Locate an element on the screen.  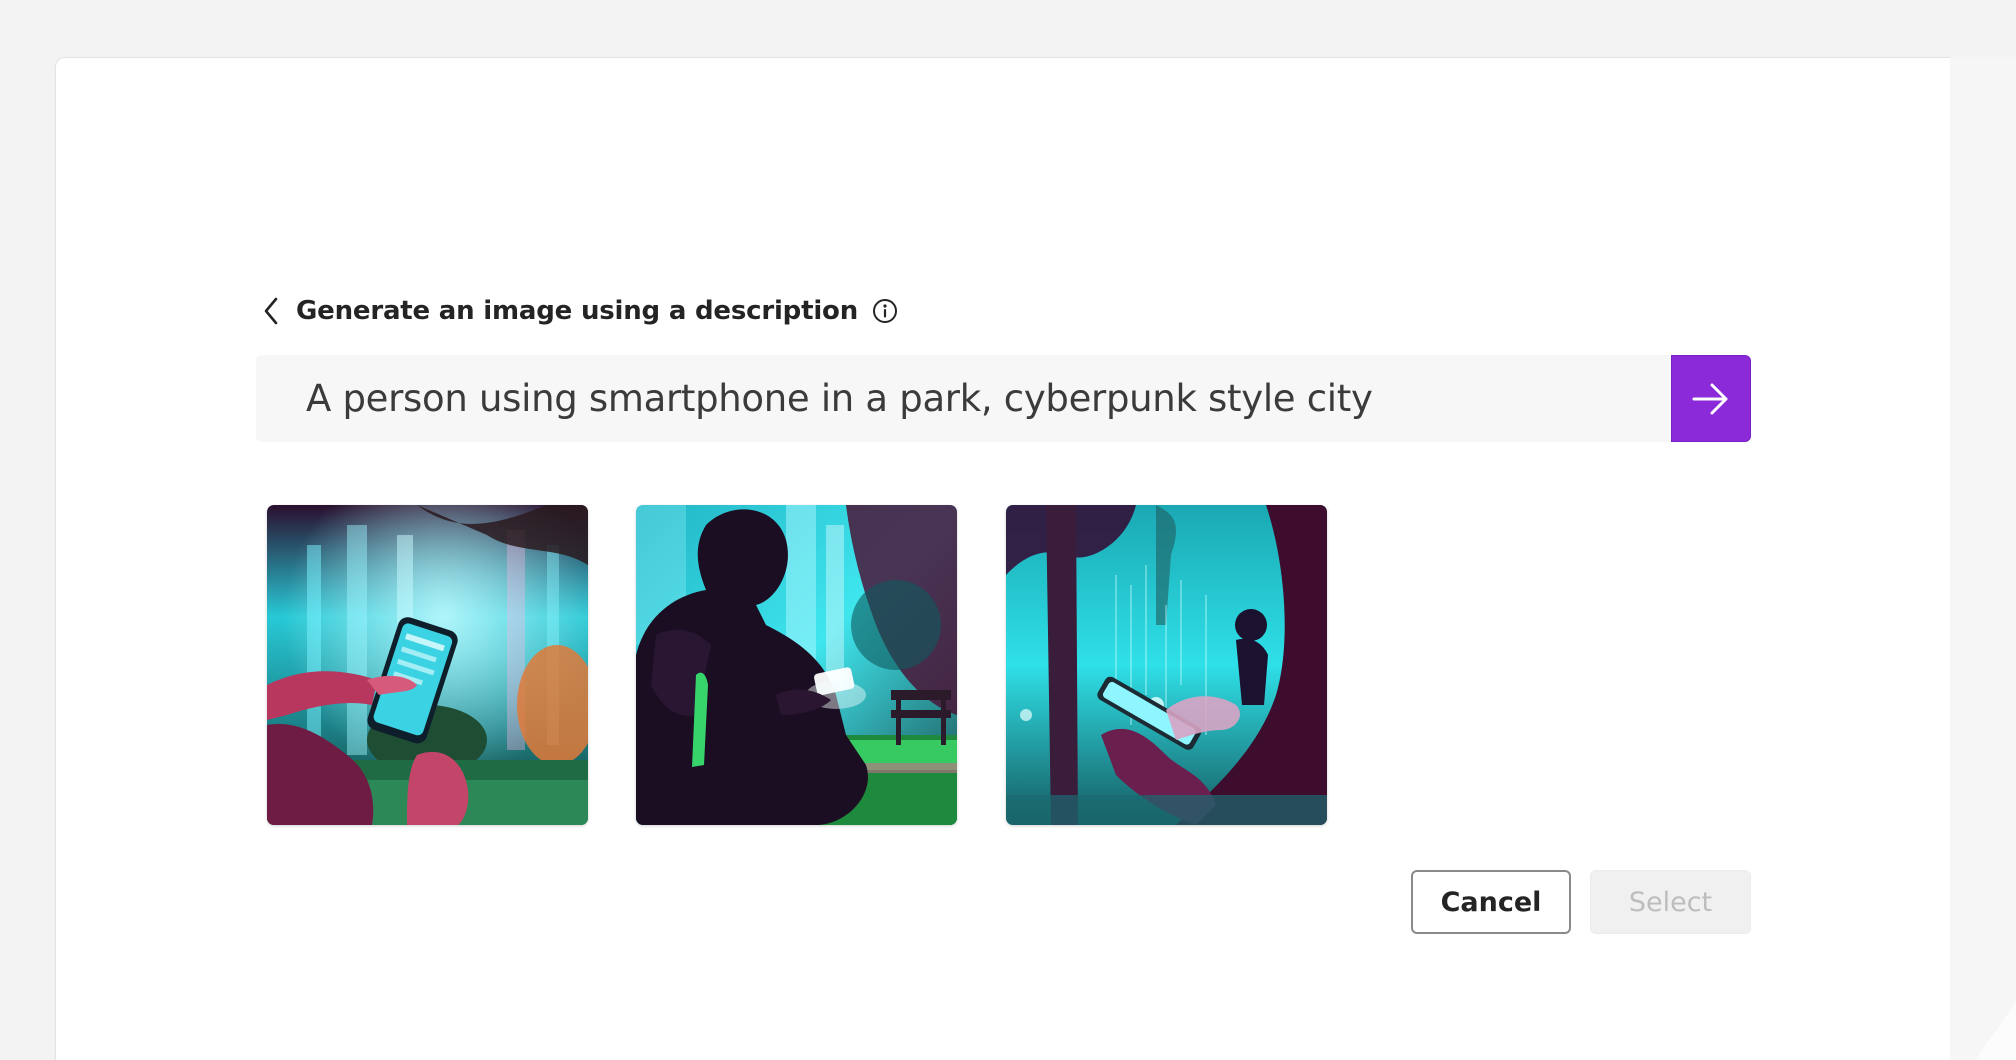
arrow-right-icon is located at coordinates (1710, 398).